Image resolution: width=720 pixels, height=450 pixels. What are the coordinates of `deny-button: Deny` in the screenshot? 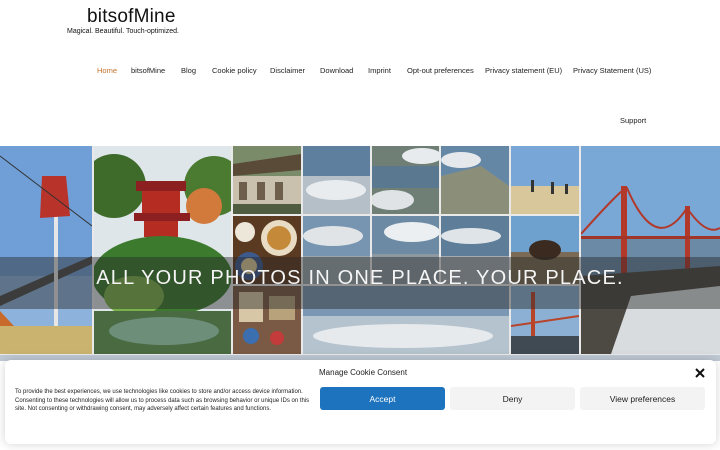 It's located at (512, 398).